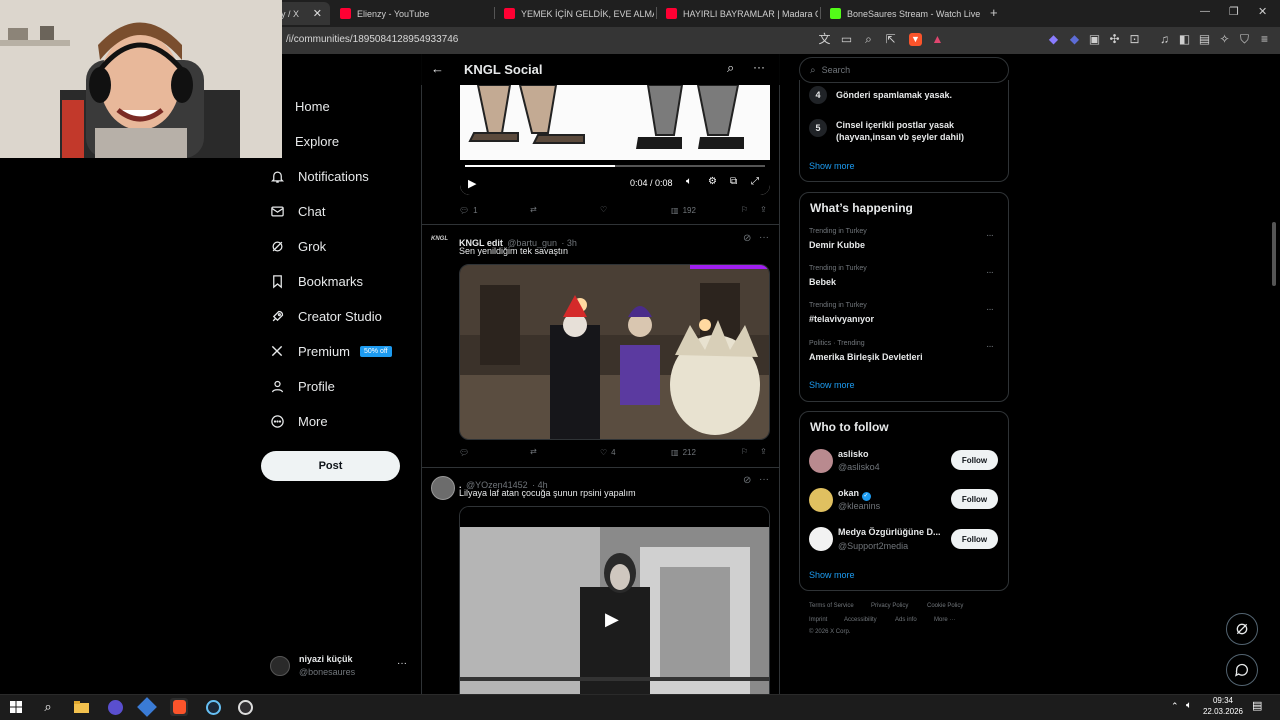  What do you see at coordinates (437, 68) in the screenshot?
I see `back-arrow-icon: ←` at bounding box center [437, 68].